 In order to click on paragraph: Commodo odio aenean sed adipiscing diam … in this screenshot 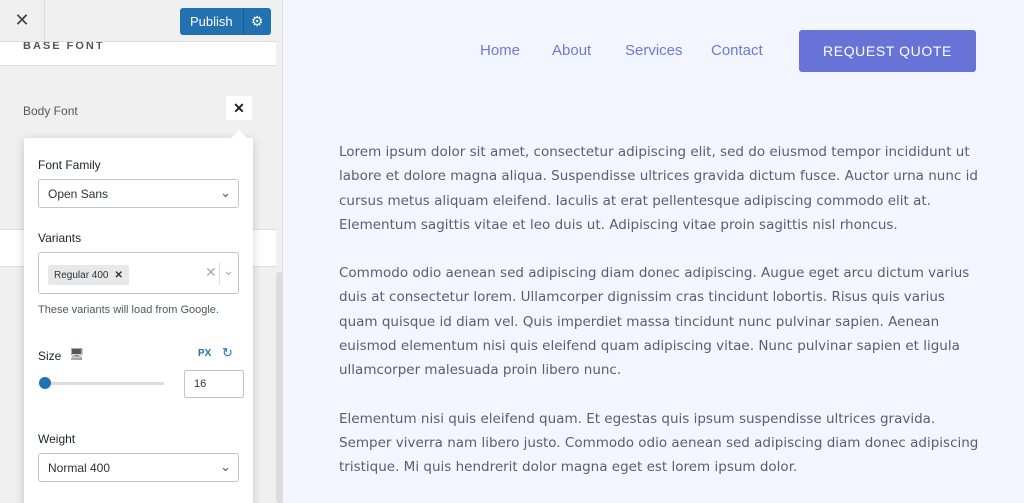, I will do `click(654, 322)`.